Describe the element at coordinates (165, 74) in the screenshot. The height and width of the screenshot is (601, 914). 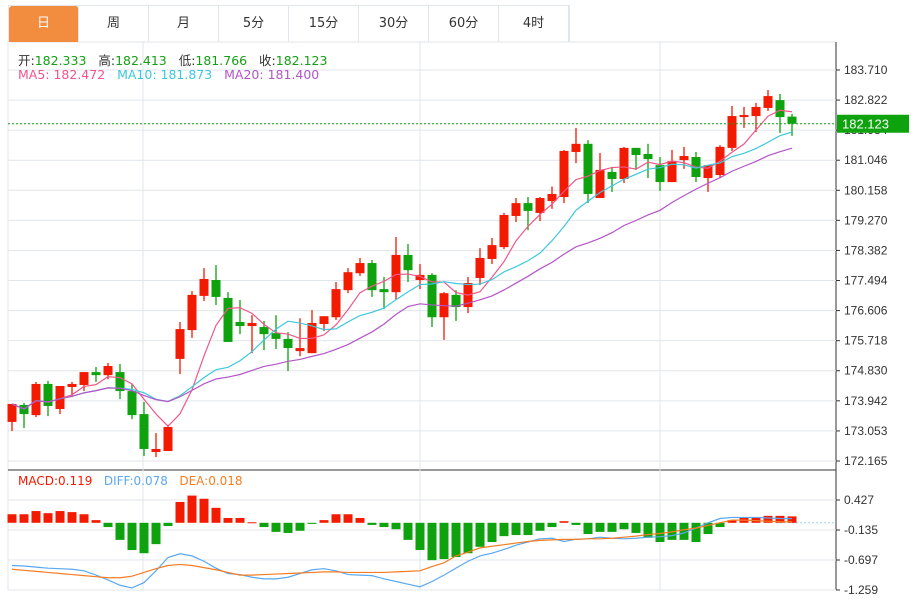
I see `ma10-value: MA10: 181.873` at that location.